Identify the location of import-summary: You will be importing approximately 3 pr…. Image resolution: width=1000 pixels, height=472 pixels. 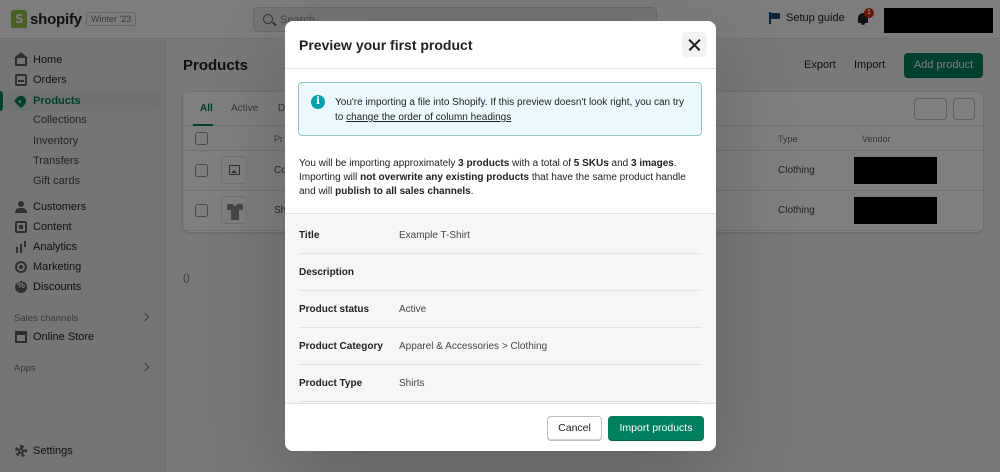
(492, 177).